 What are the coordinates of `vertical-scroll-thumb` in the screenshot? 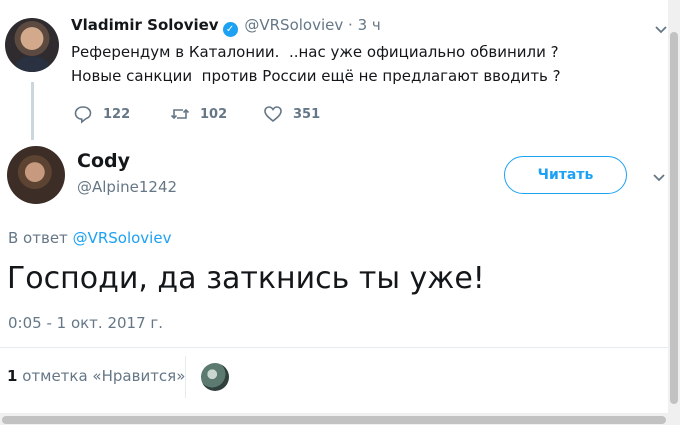 It's located at (674, 218).